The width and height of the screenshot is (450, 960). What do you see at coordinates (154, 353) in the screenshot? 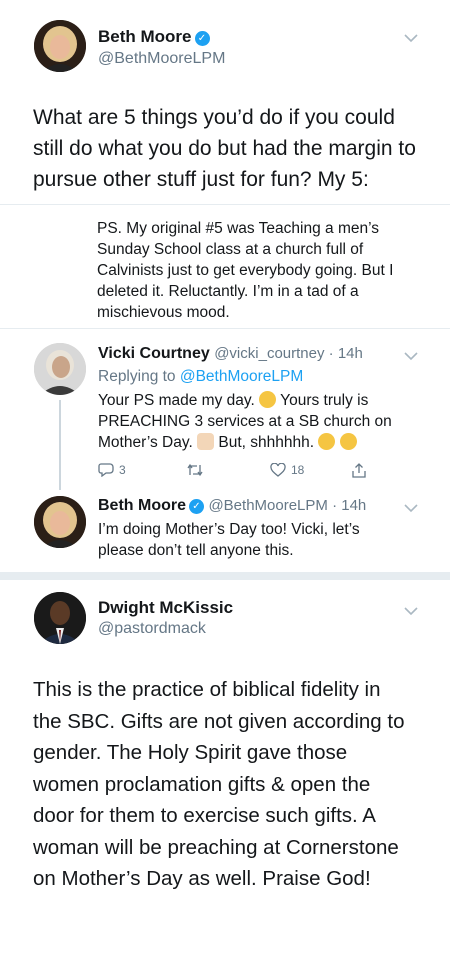
I see `author-name: Vicki Courtney` at bounding box center [154, 353].